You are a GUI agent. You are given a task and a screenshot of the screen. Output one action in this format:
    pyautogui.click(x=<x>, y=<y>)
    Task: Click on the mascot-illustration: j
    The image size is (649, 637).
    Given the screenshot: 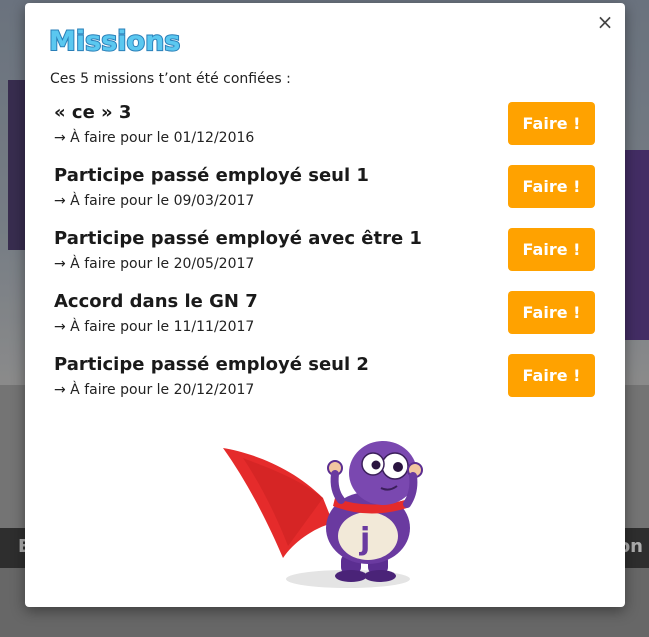 What is the action you would take?
    pyautogui.click(x=323, y=514)
    